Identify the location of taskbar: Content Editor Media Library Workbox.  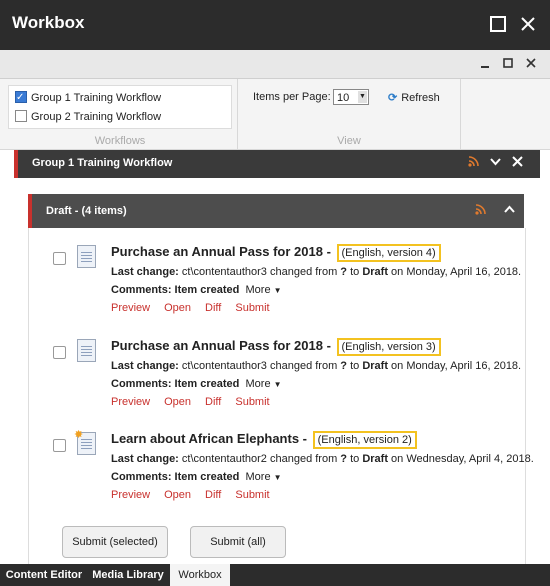
(275, 575).